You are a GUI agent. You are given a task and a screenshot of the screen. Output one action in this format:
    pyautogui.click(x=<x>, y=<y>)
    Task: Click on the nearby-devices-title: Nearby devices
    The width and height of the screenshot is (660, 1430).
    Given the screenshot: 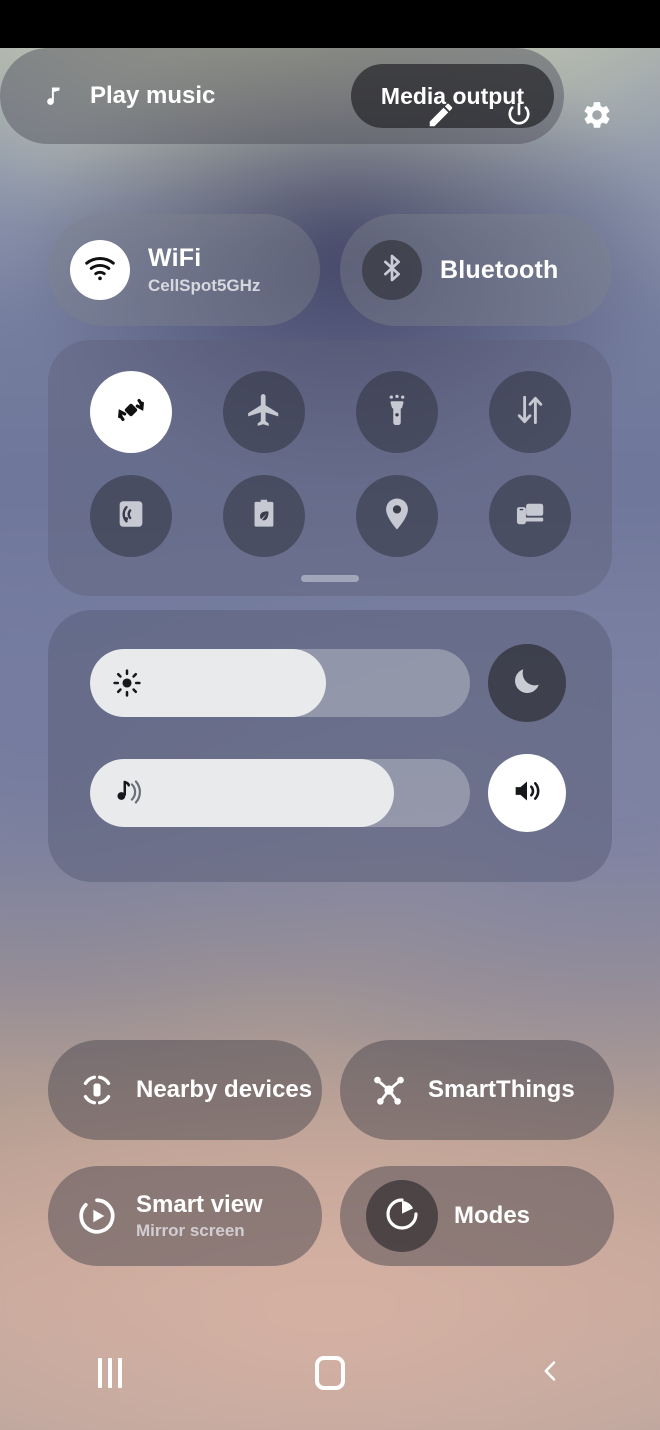 What is the action you would take?
    pyautogui.click(x=224, y=1090)
    